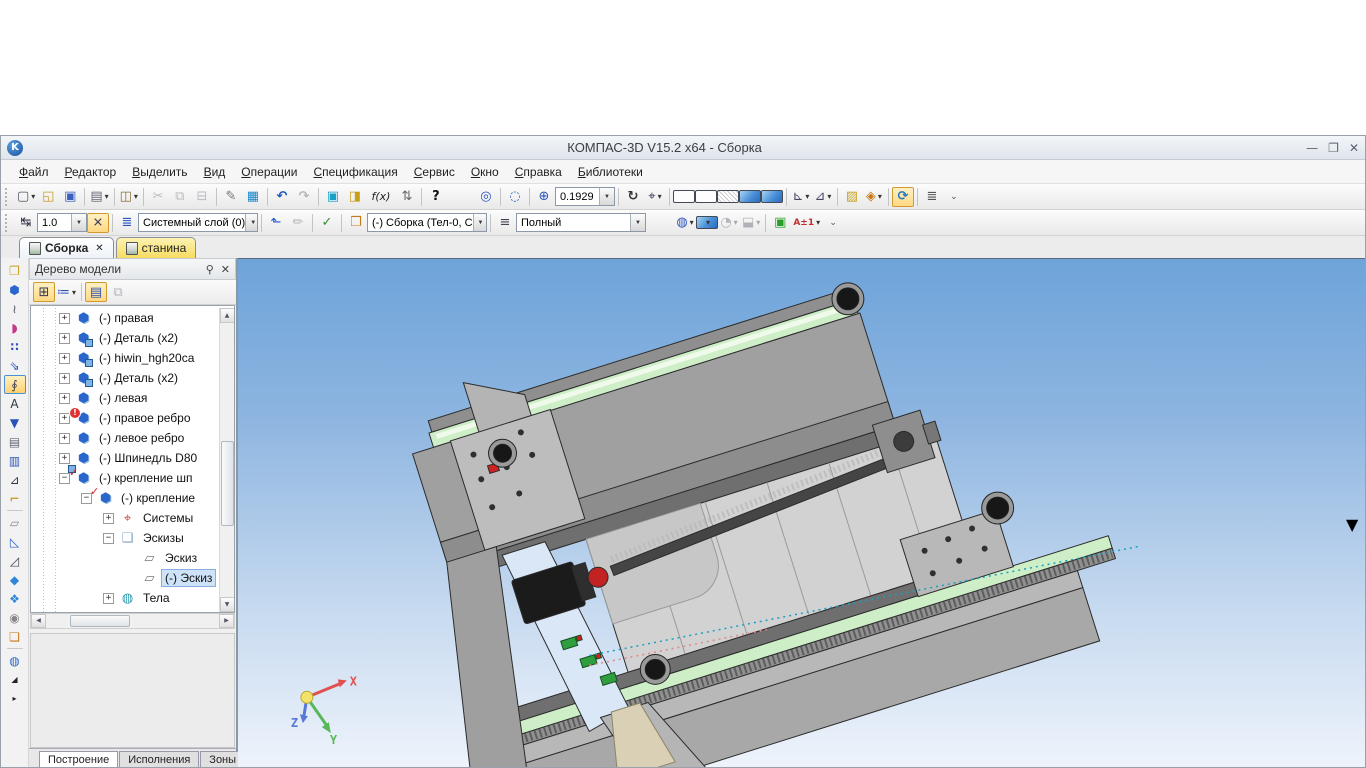  Describe the element at coordinates (108, 538) in the screenshot. I see `expand-toggle: −` at that location.